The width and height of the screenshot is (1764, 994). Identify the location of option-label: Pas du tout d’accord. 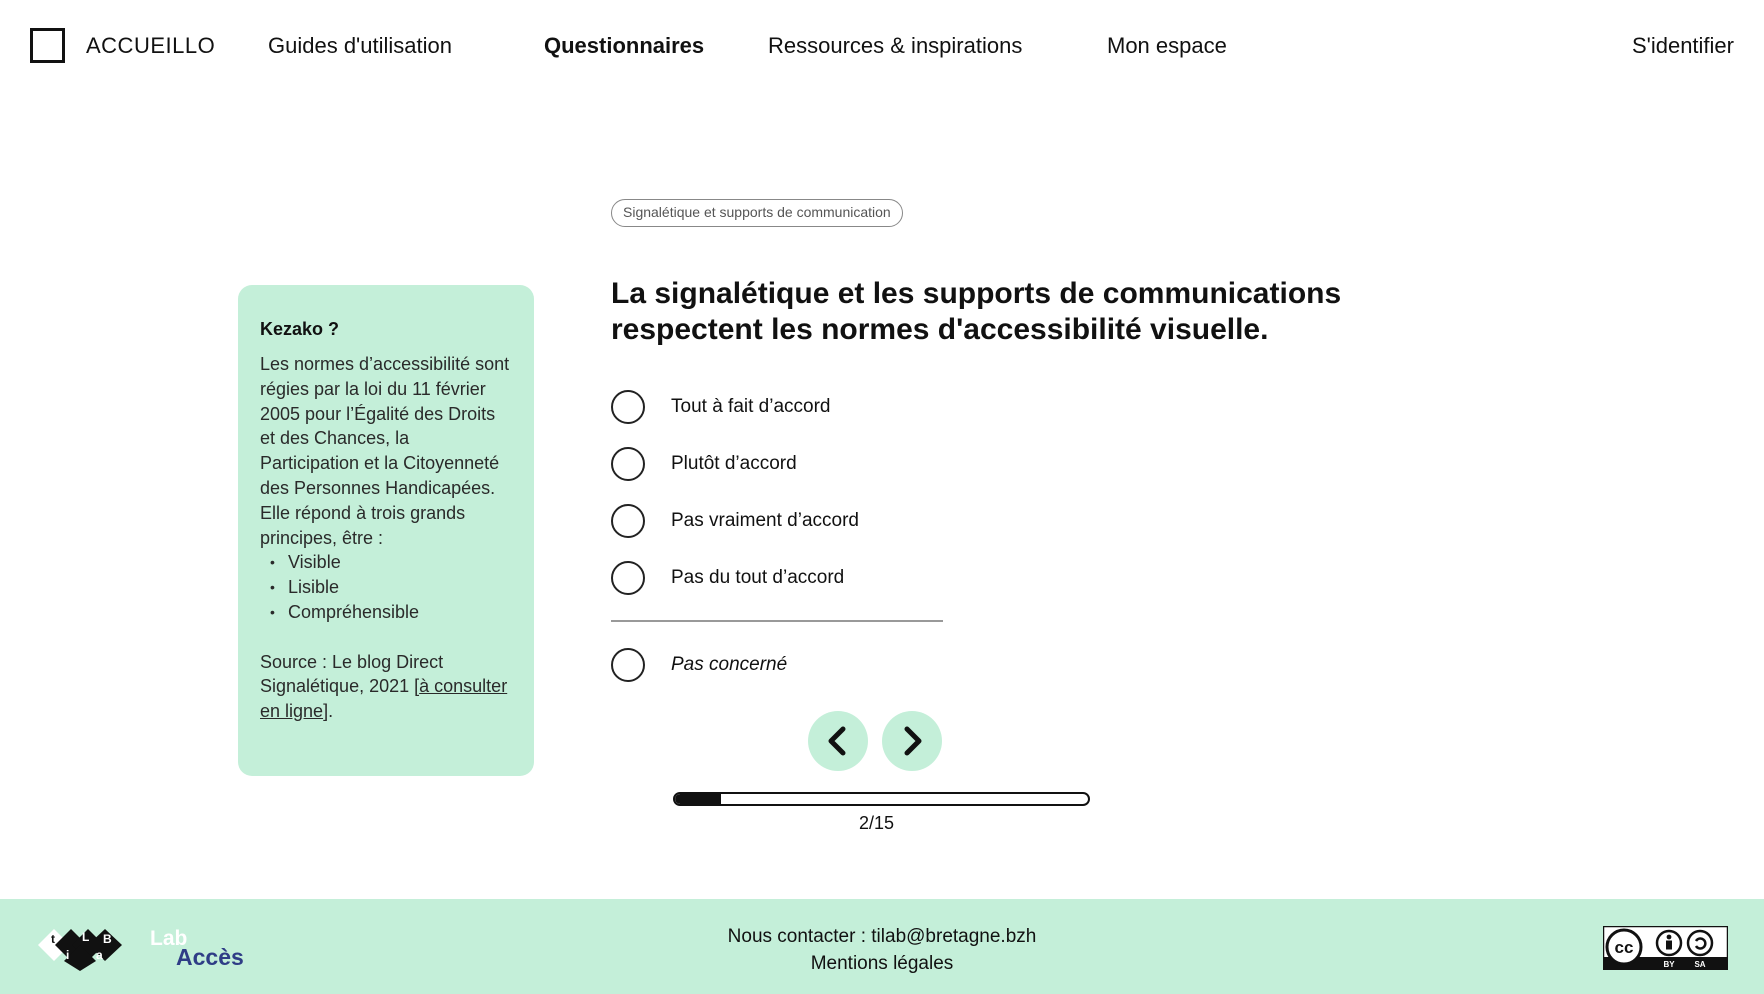
(758, 577).